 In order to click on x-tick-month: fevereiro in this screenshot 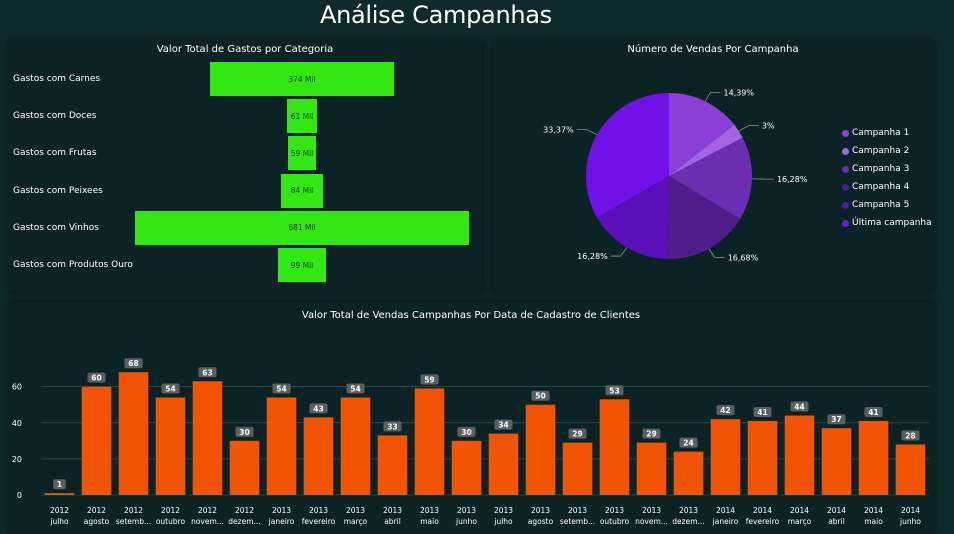, I will do `click(763, 521)`.